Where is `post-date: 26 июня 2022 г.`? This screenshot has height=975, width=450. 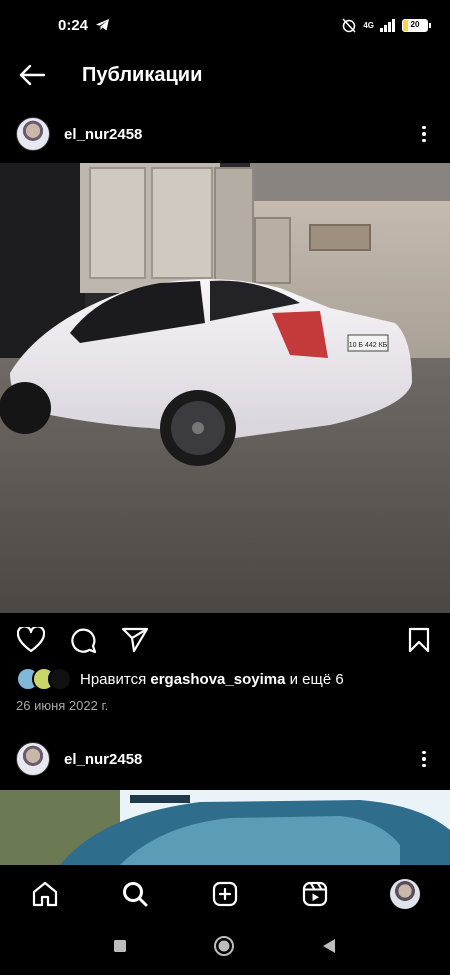
post-date: 26 июня 2022 г. is located at coordinates (62, 705).